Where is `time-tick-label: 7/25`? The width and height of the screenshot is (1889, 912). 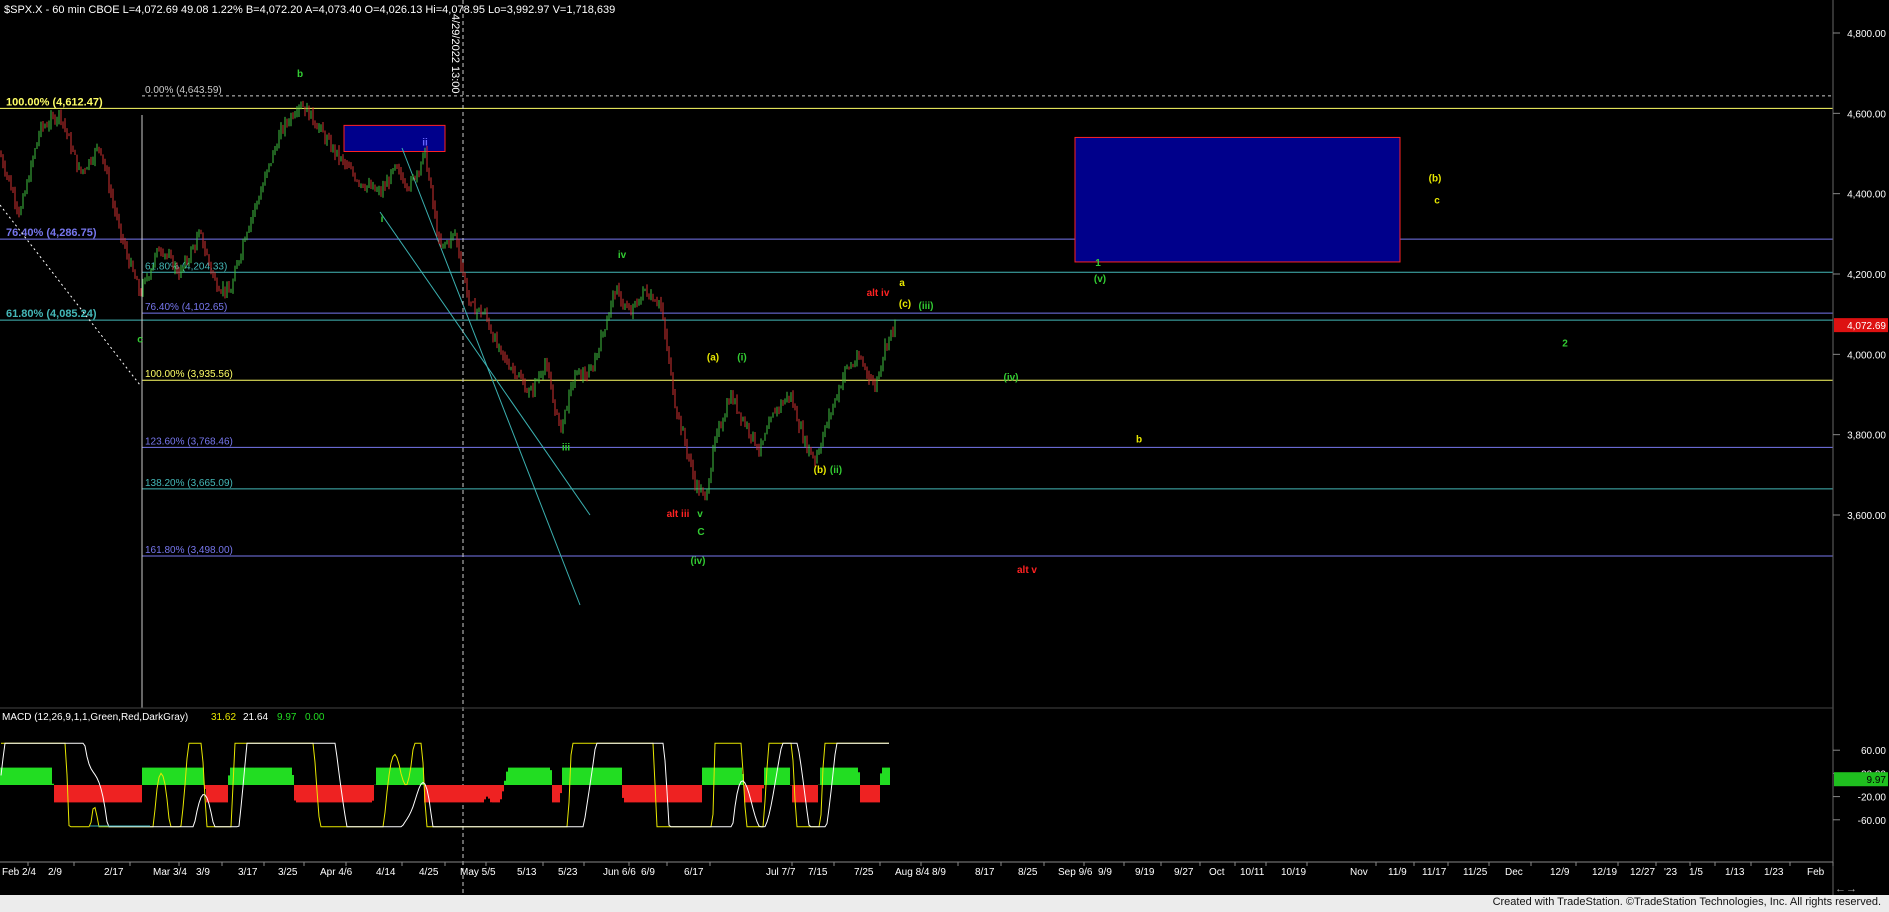
time-tick-label: 7/25 is located at coordinates (864, 872).